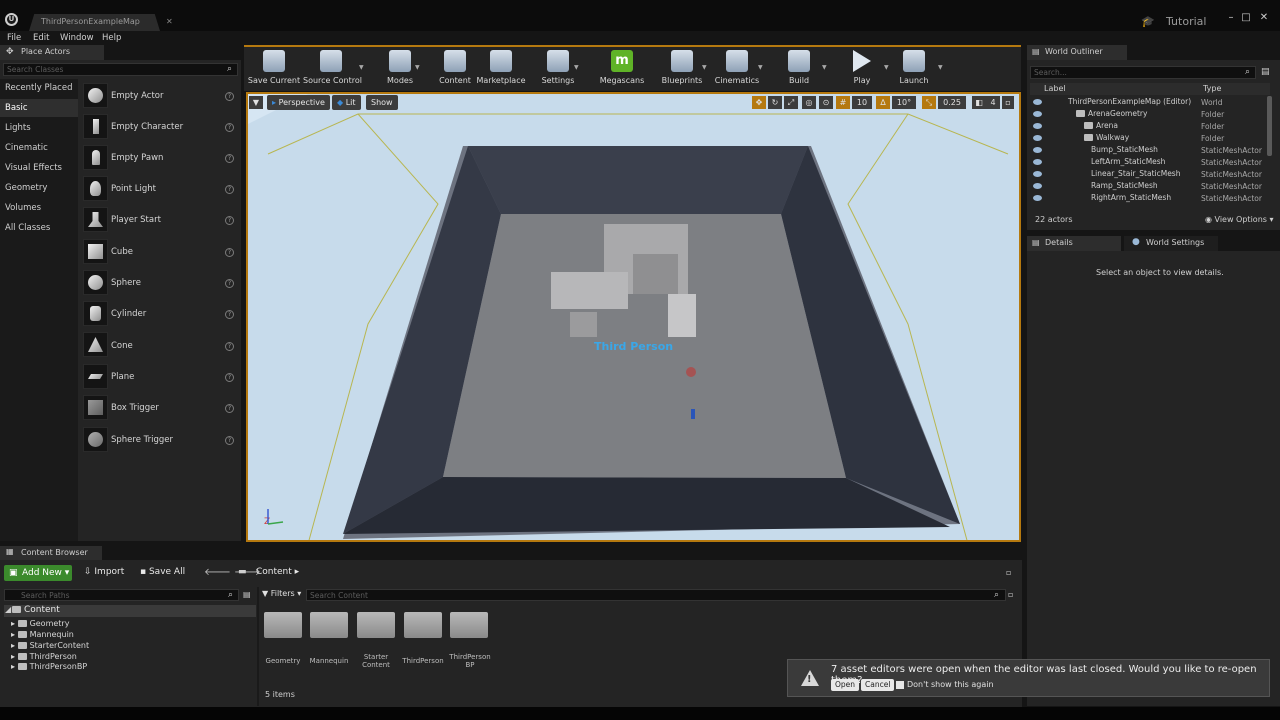 The width and height of the screenshot is (1280, 720). Describe the element at coordinates (346, 102) in the screenshot. I see `lit-dropdown: ◆ Lit` at that location.